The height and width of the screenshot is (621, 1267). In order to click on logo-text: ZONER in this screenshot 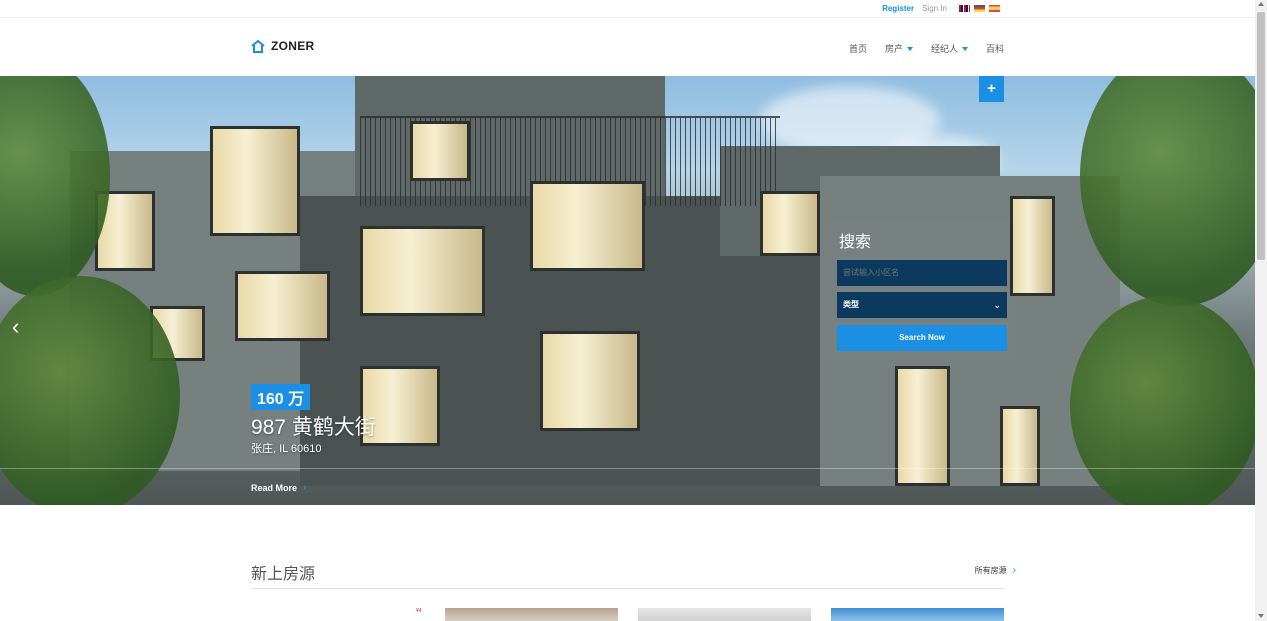, I will do `click(293, 46)`.